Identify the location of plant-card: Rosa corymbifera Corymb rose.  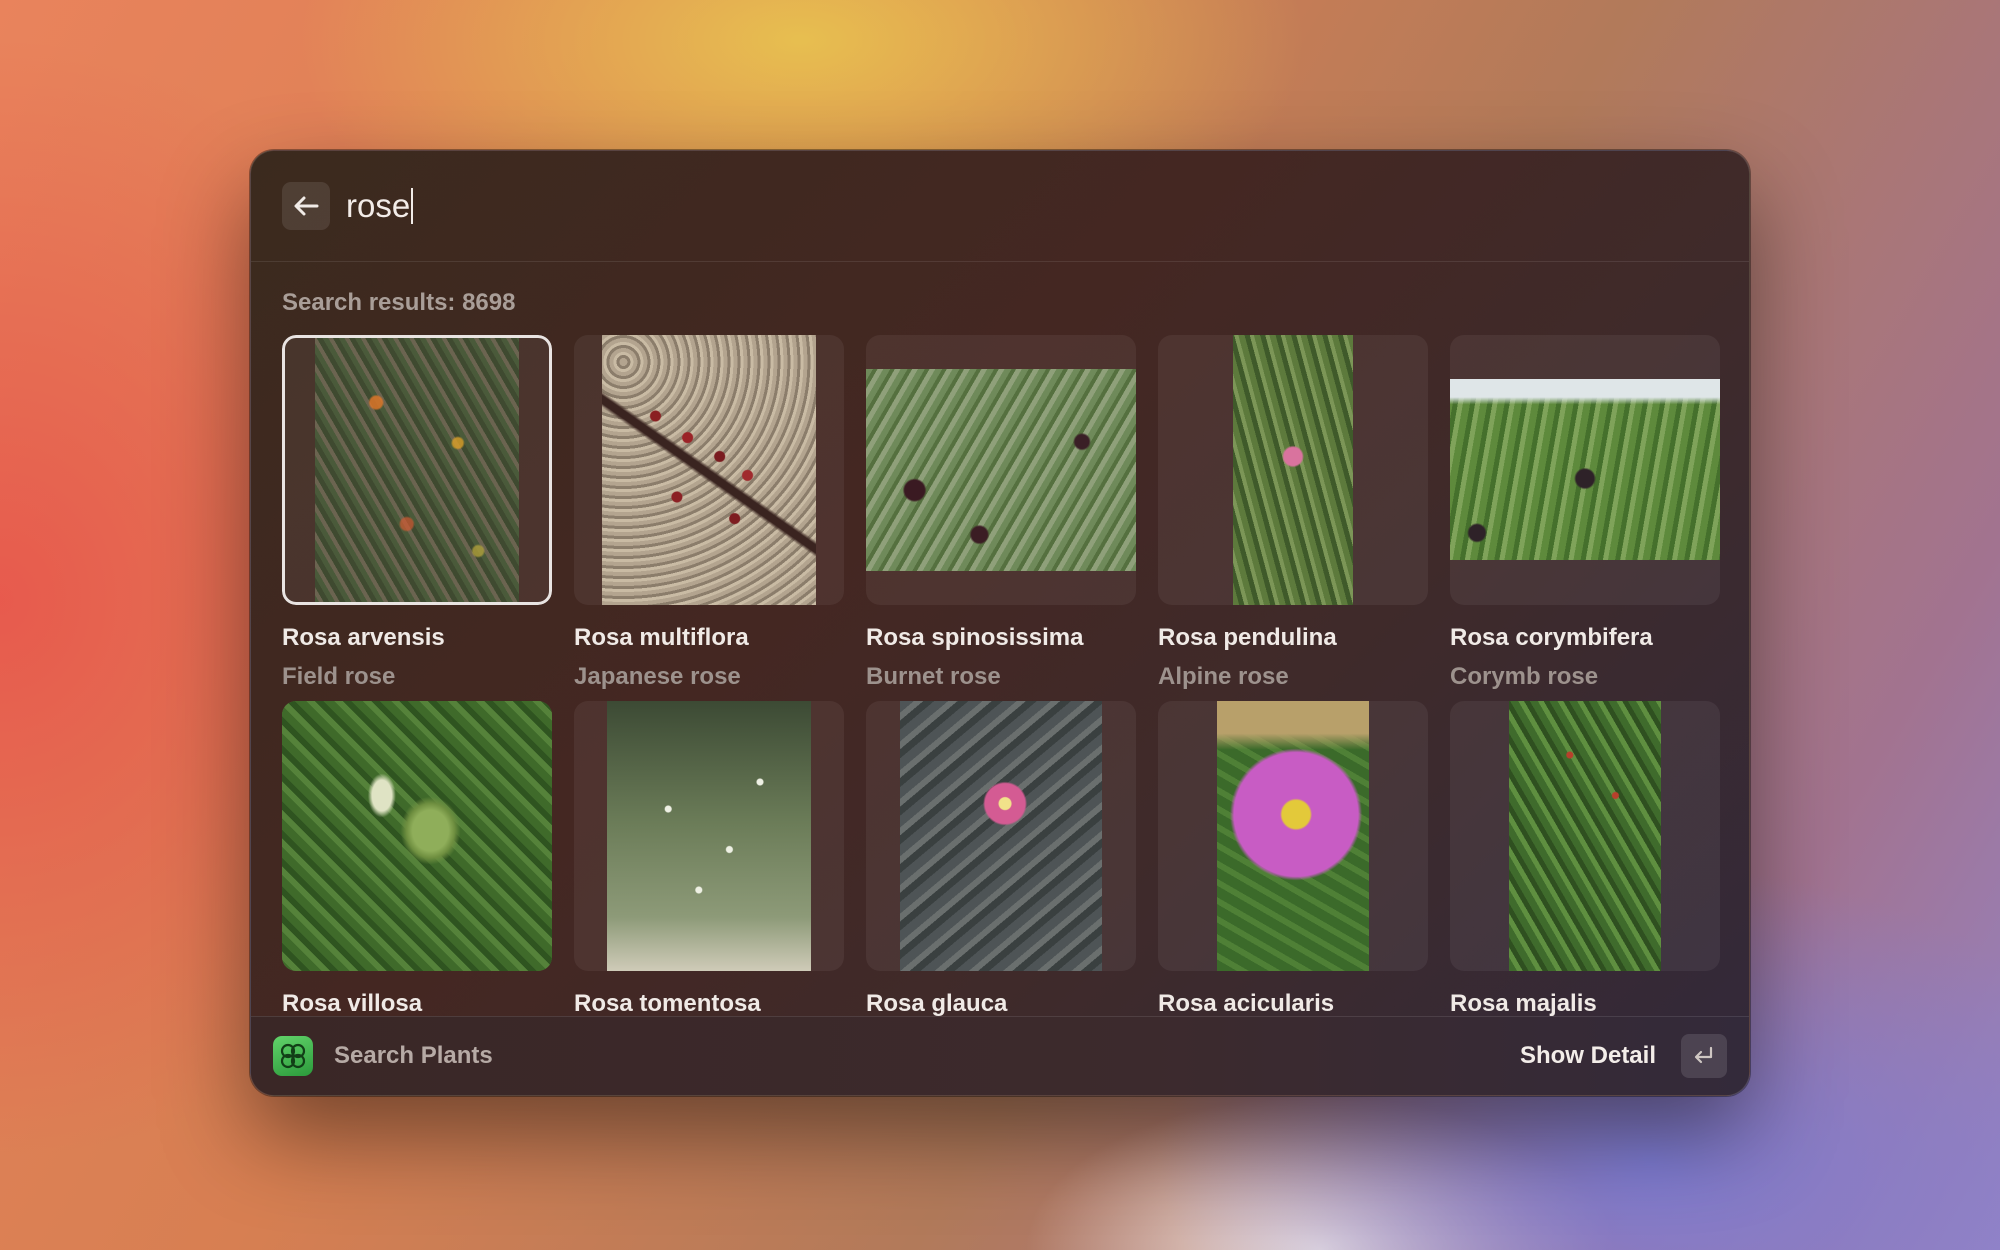
(1585, 512).